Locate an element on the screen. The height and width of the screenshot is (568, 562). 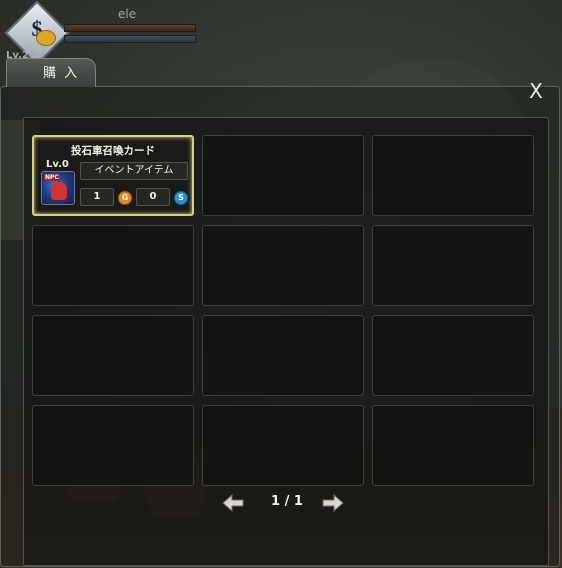
npc-figure-icon is located at coordinates (59, 191).